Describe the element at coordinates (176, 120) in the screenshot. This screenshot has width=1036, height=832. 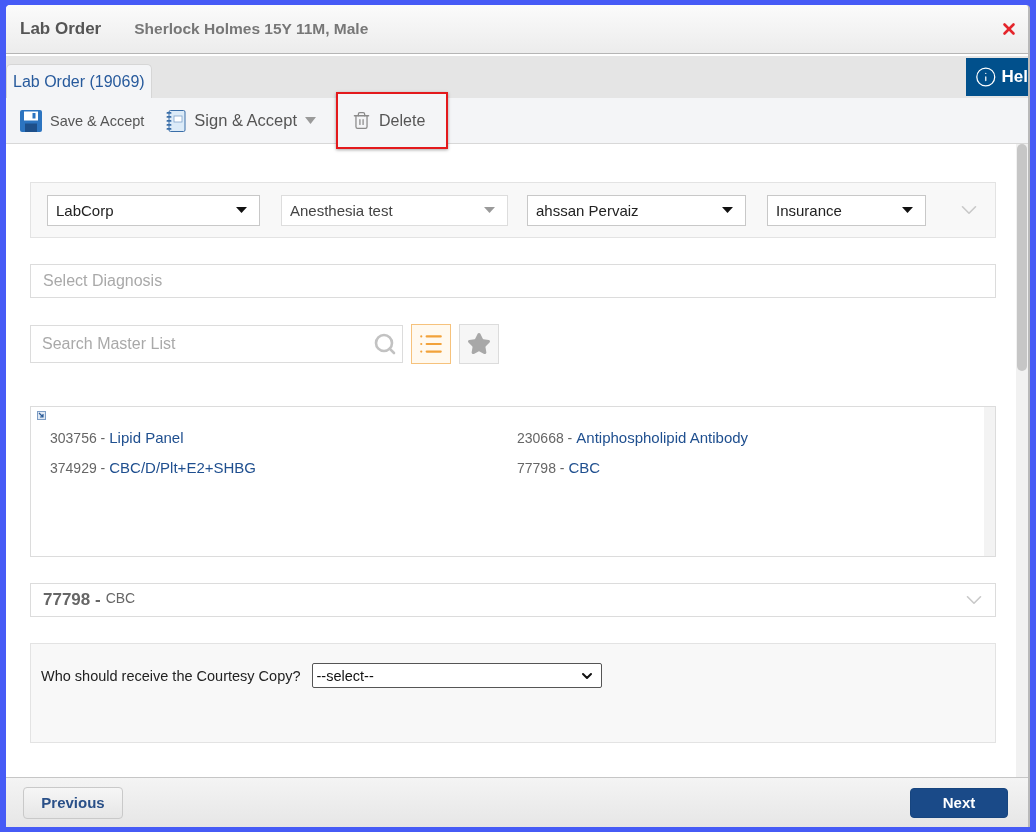
I see `notebook-icon` at that location.